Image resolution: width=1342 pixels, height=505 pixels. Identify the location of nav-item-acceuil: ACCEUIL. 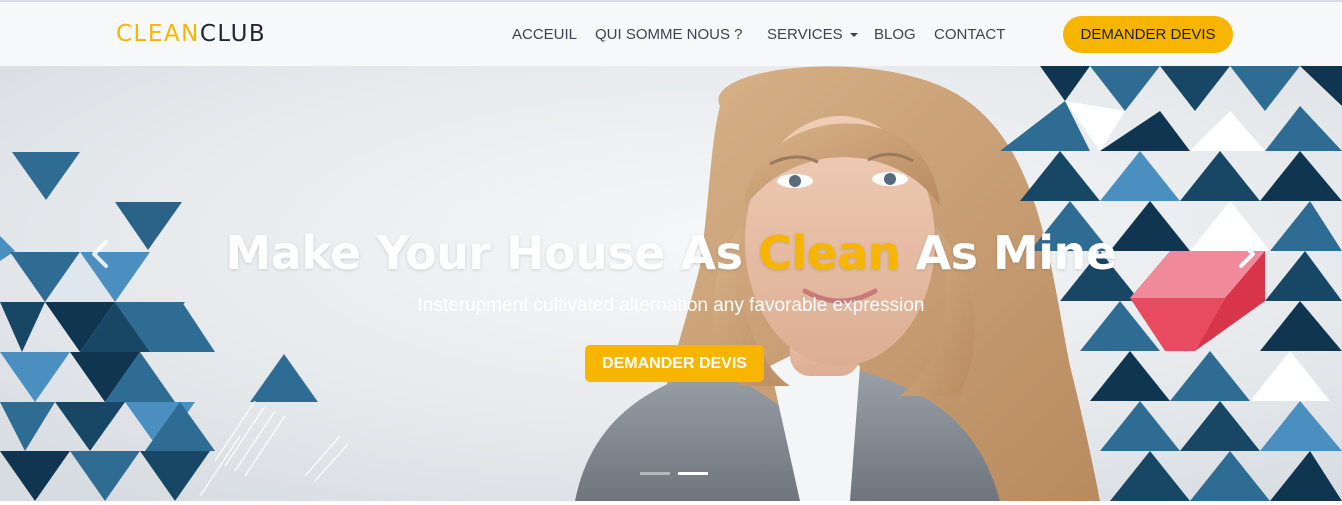
(544, 34).